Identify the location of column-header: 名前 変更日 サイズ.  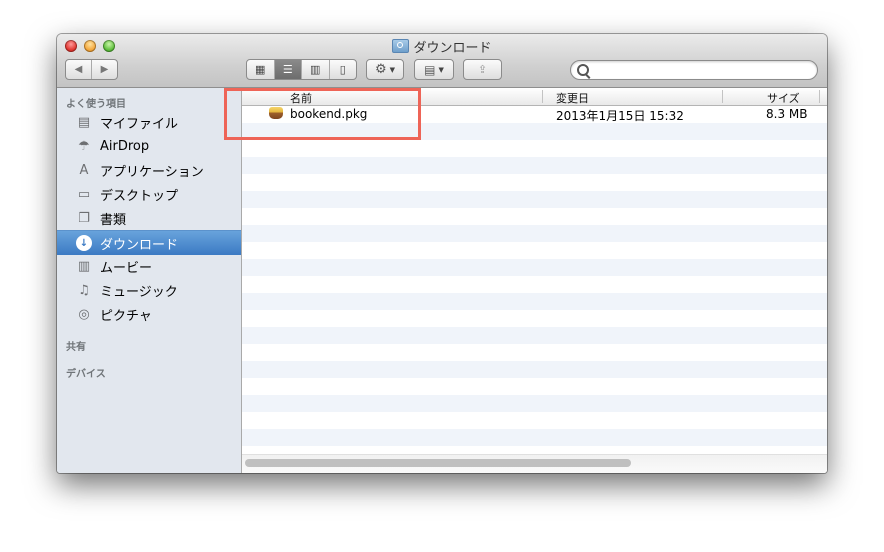
(534, 97).